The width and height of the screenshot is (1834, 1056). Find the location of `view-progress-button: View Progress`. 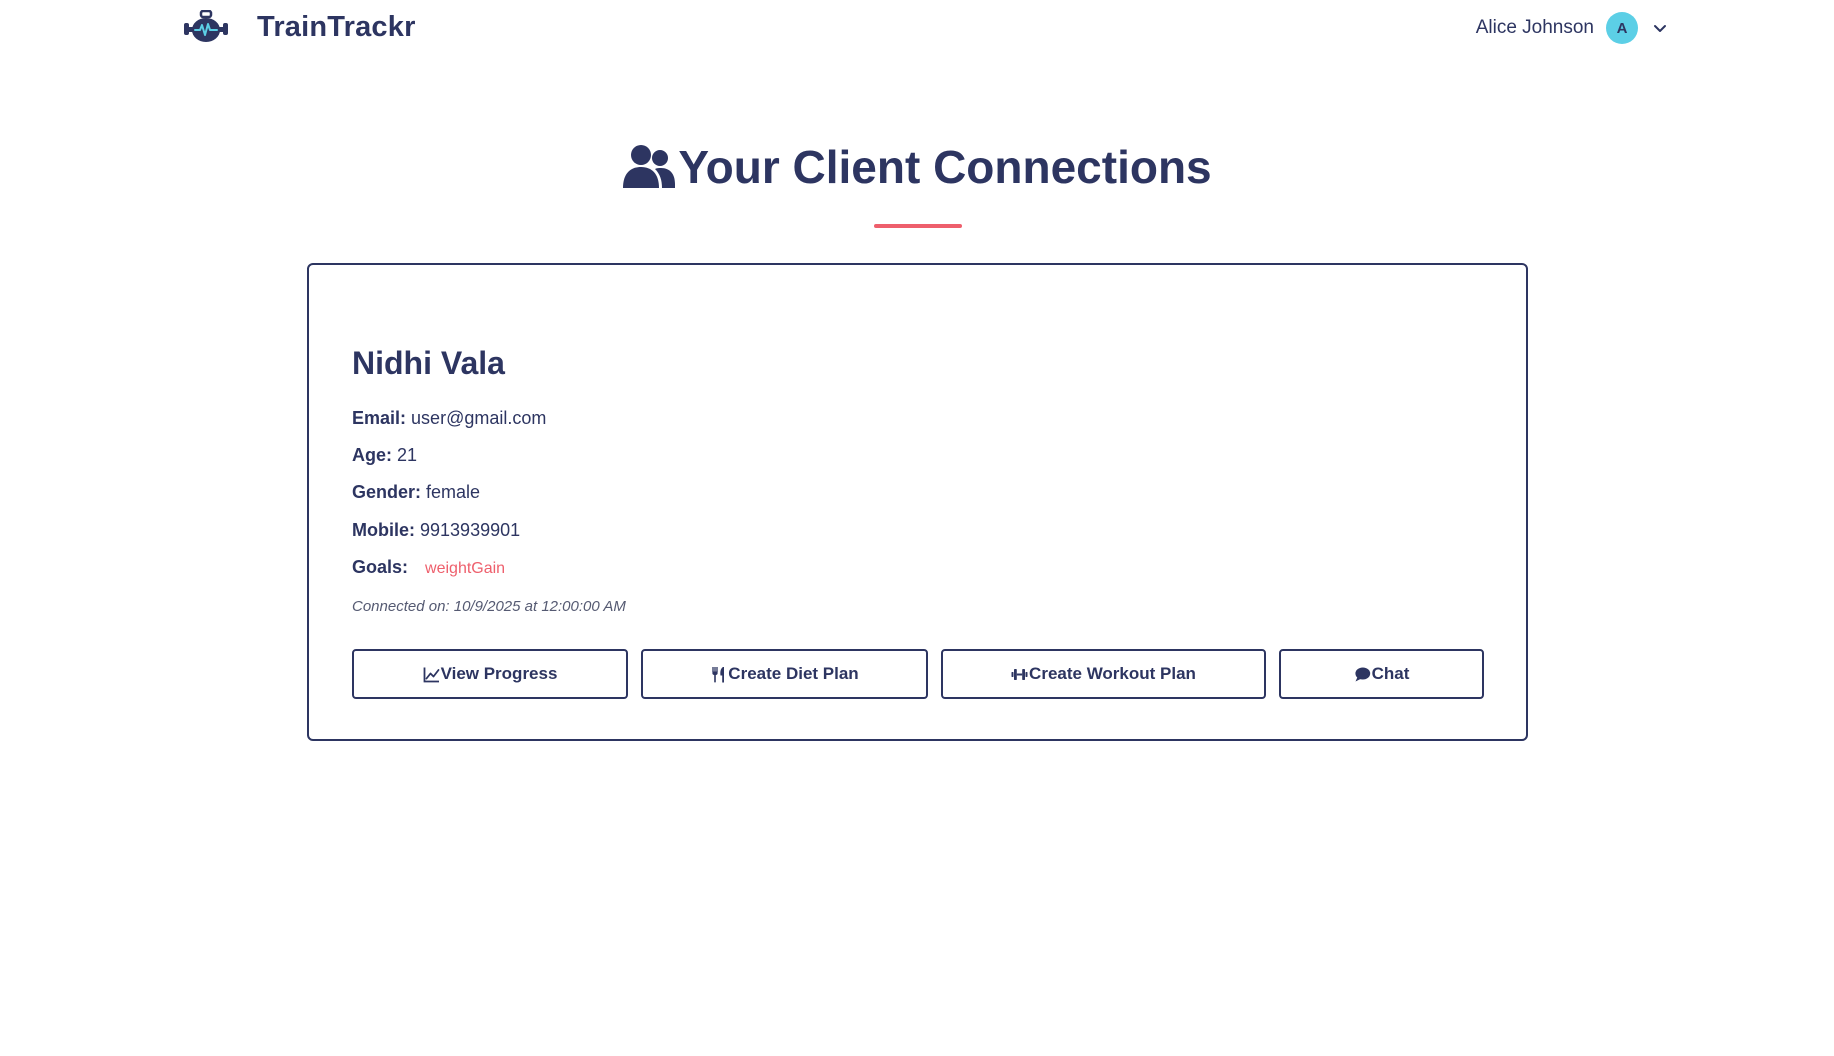

view-progress-button: View Progress is located at coordinates (490, 674).